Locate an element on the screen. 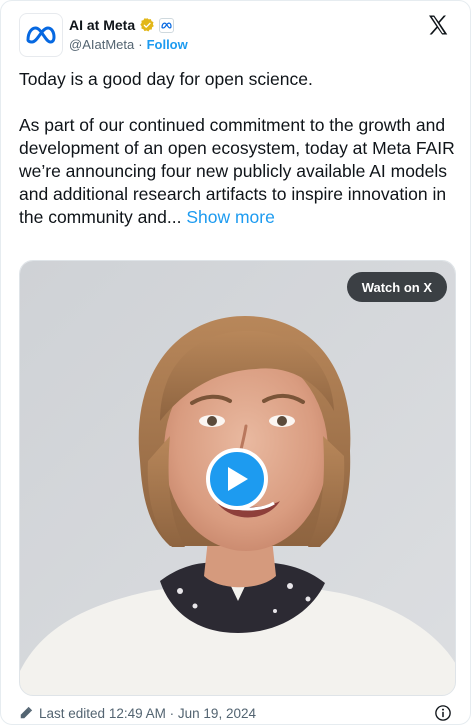 The image size is (471, 725). meta-logo-icon is located at coordinates (41, 35).